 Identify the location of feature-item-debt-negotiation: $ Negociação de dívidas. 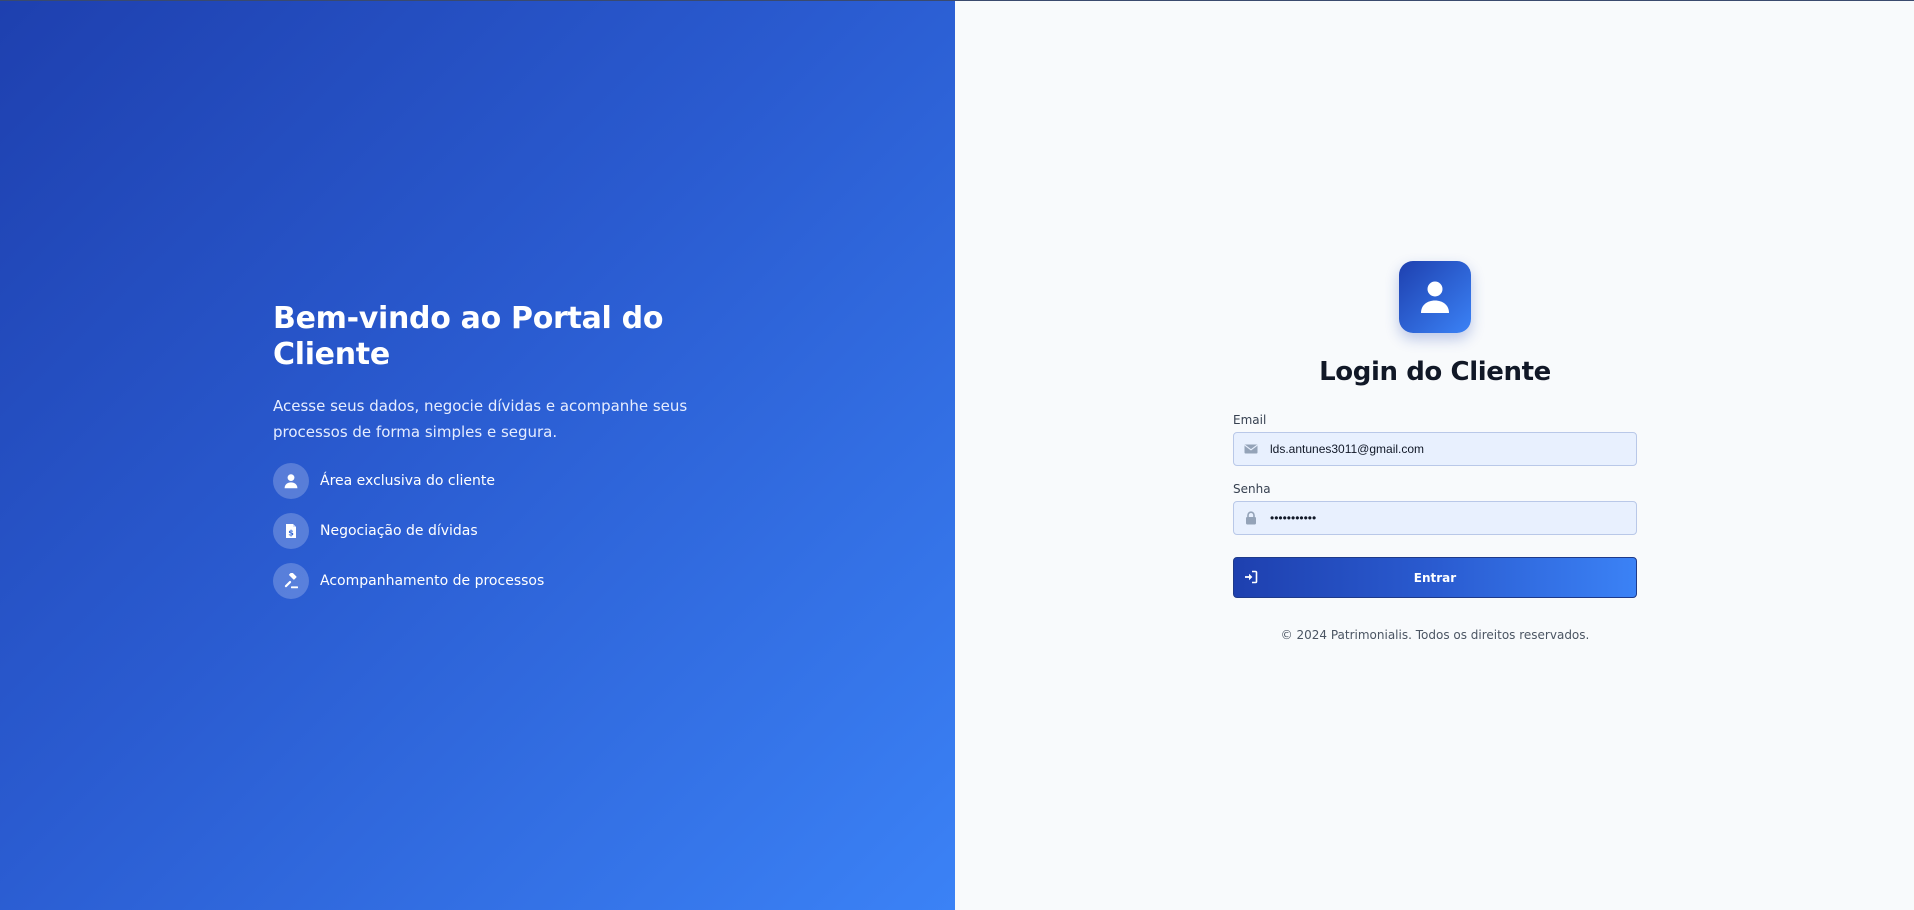
(483, 531).